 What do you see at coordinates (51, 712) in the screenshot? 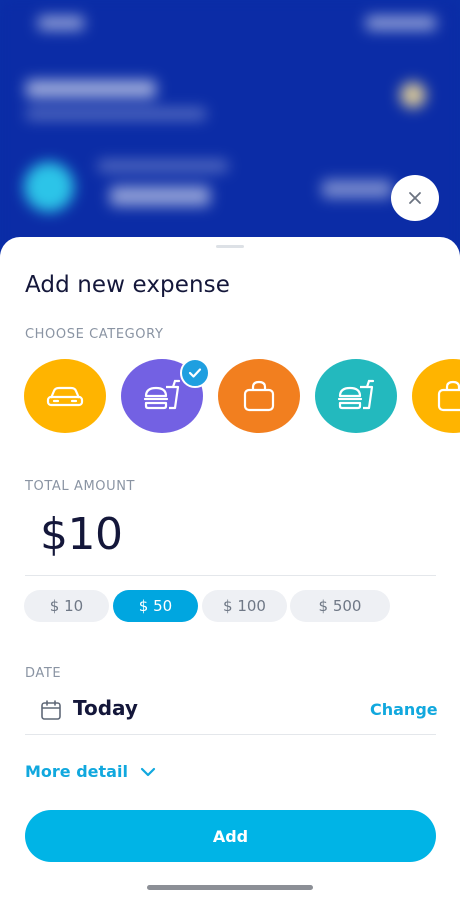
I see `calendar-icon` at bounding box center [51, 712].